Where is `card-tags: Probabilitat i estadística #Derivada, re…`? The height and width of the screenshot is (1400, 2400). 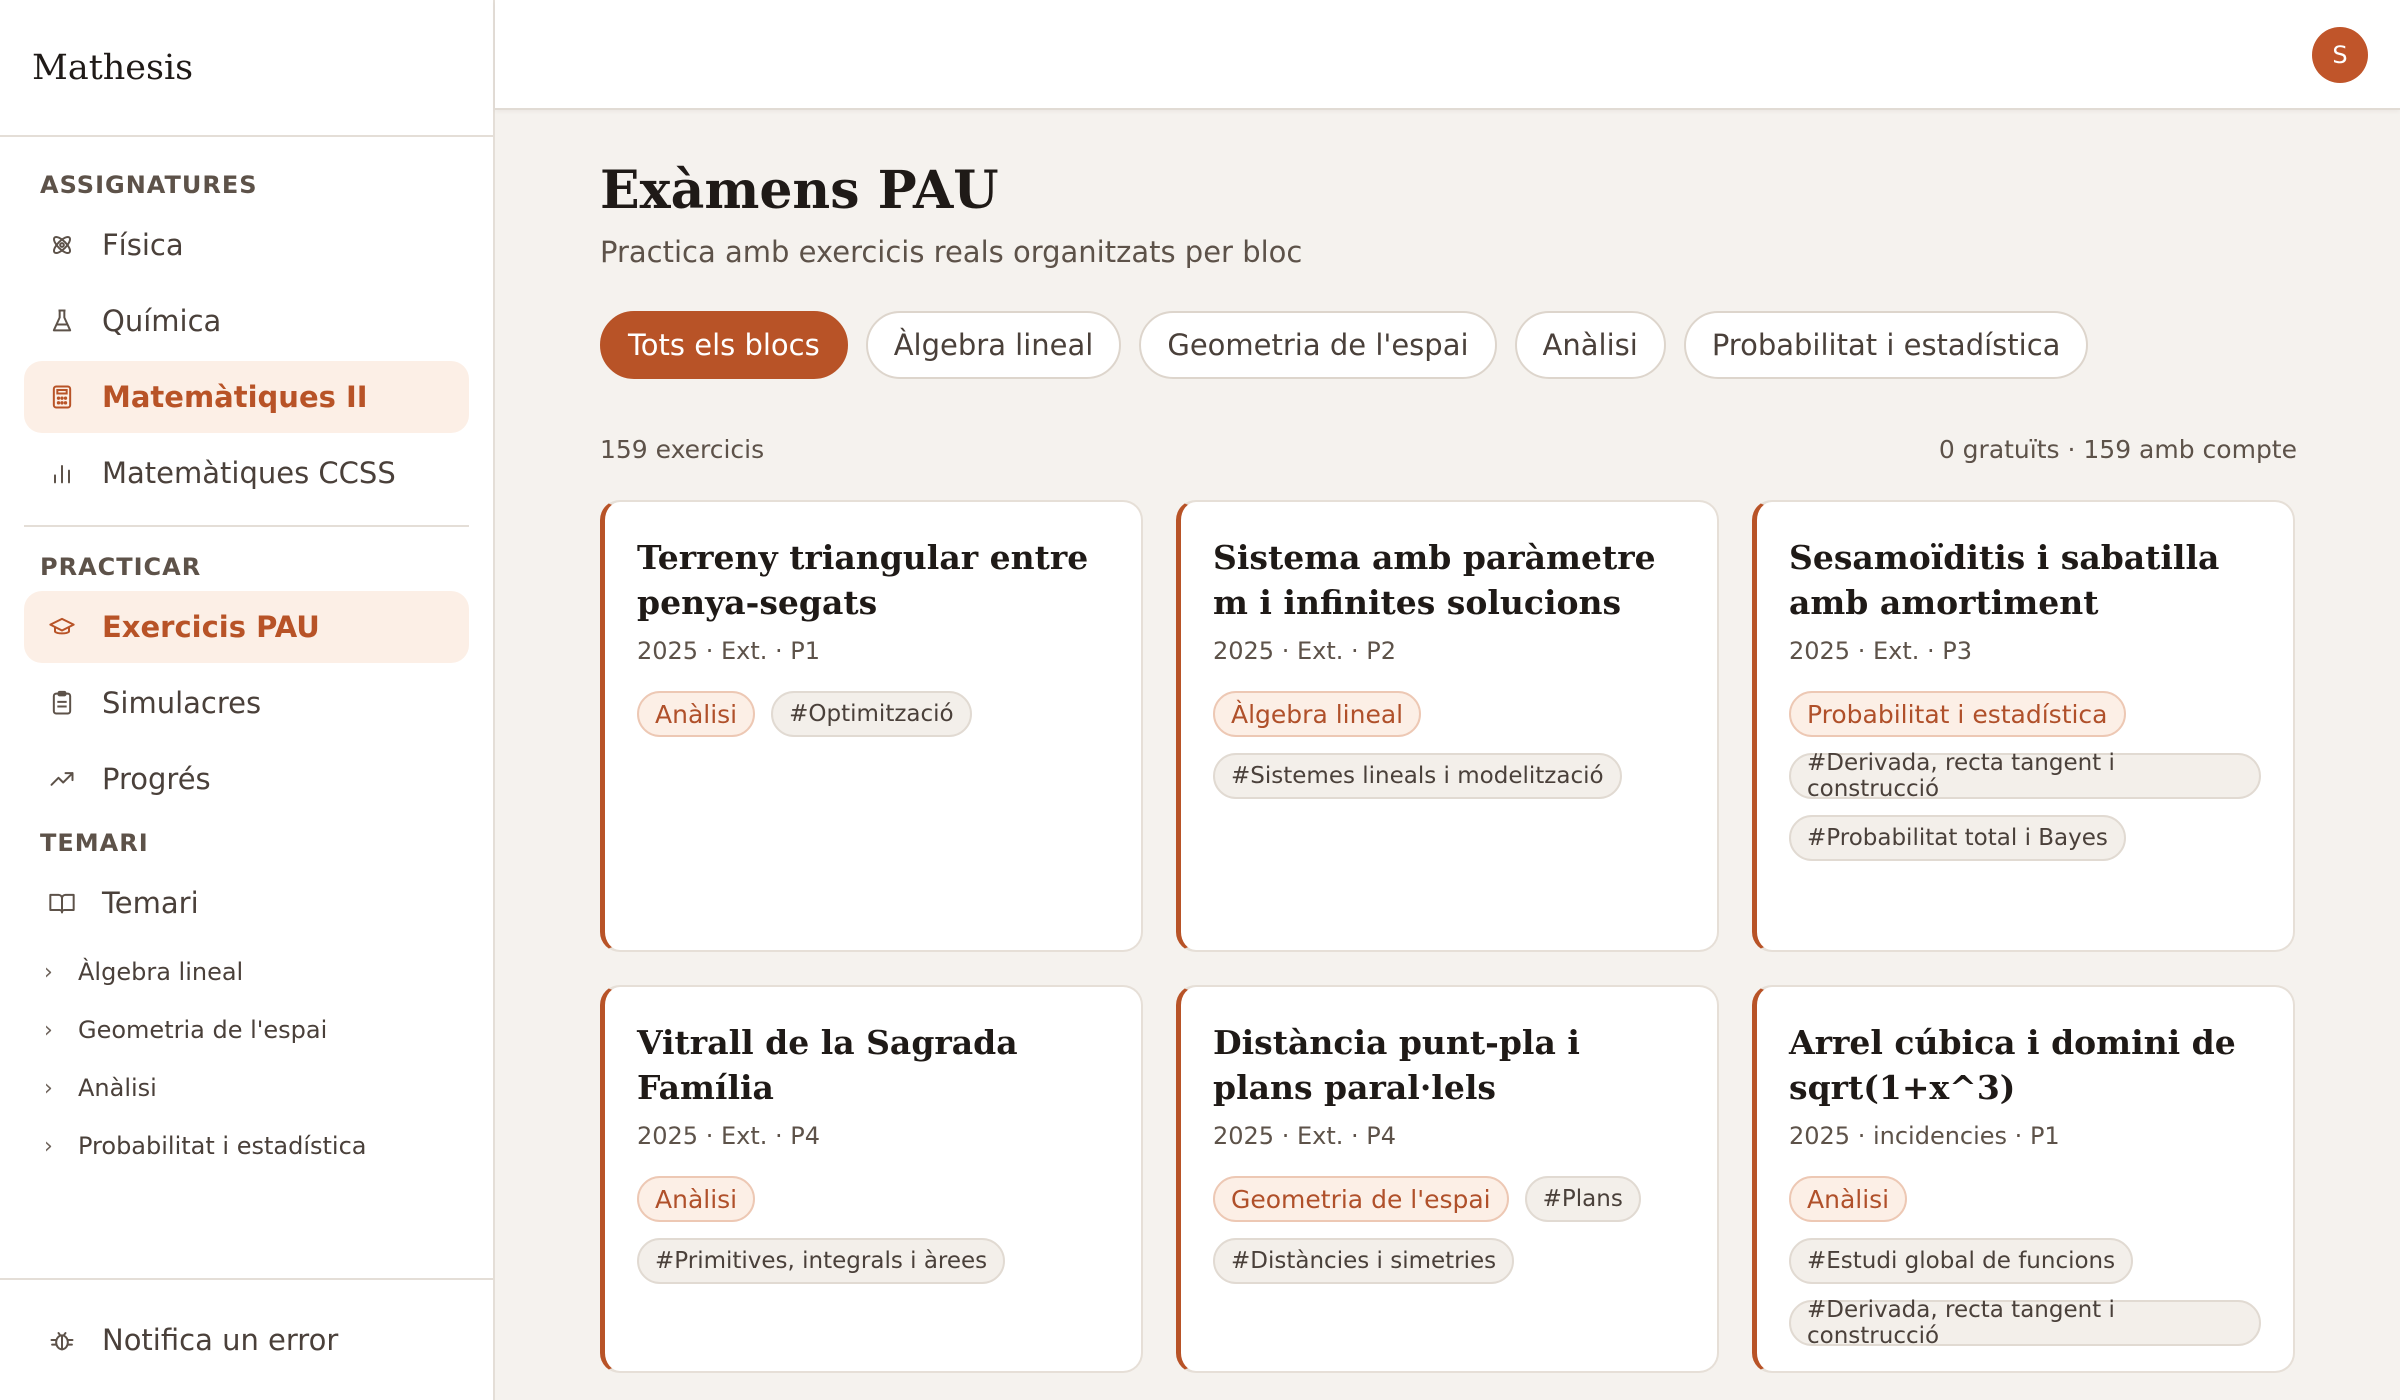
card-tags: Probabilitat i estadística #Derivada, re… is located at coordinates (2025, 776).